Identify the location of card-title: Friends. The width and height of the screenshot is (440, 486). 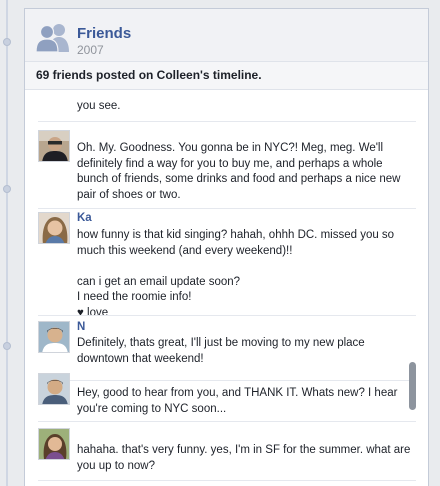
(104, 33).